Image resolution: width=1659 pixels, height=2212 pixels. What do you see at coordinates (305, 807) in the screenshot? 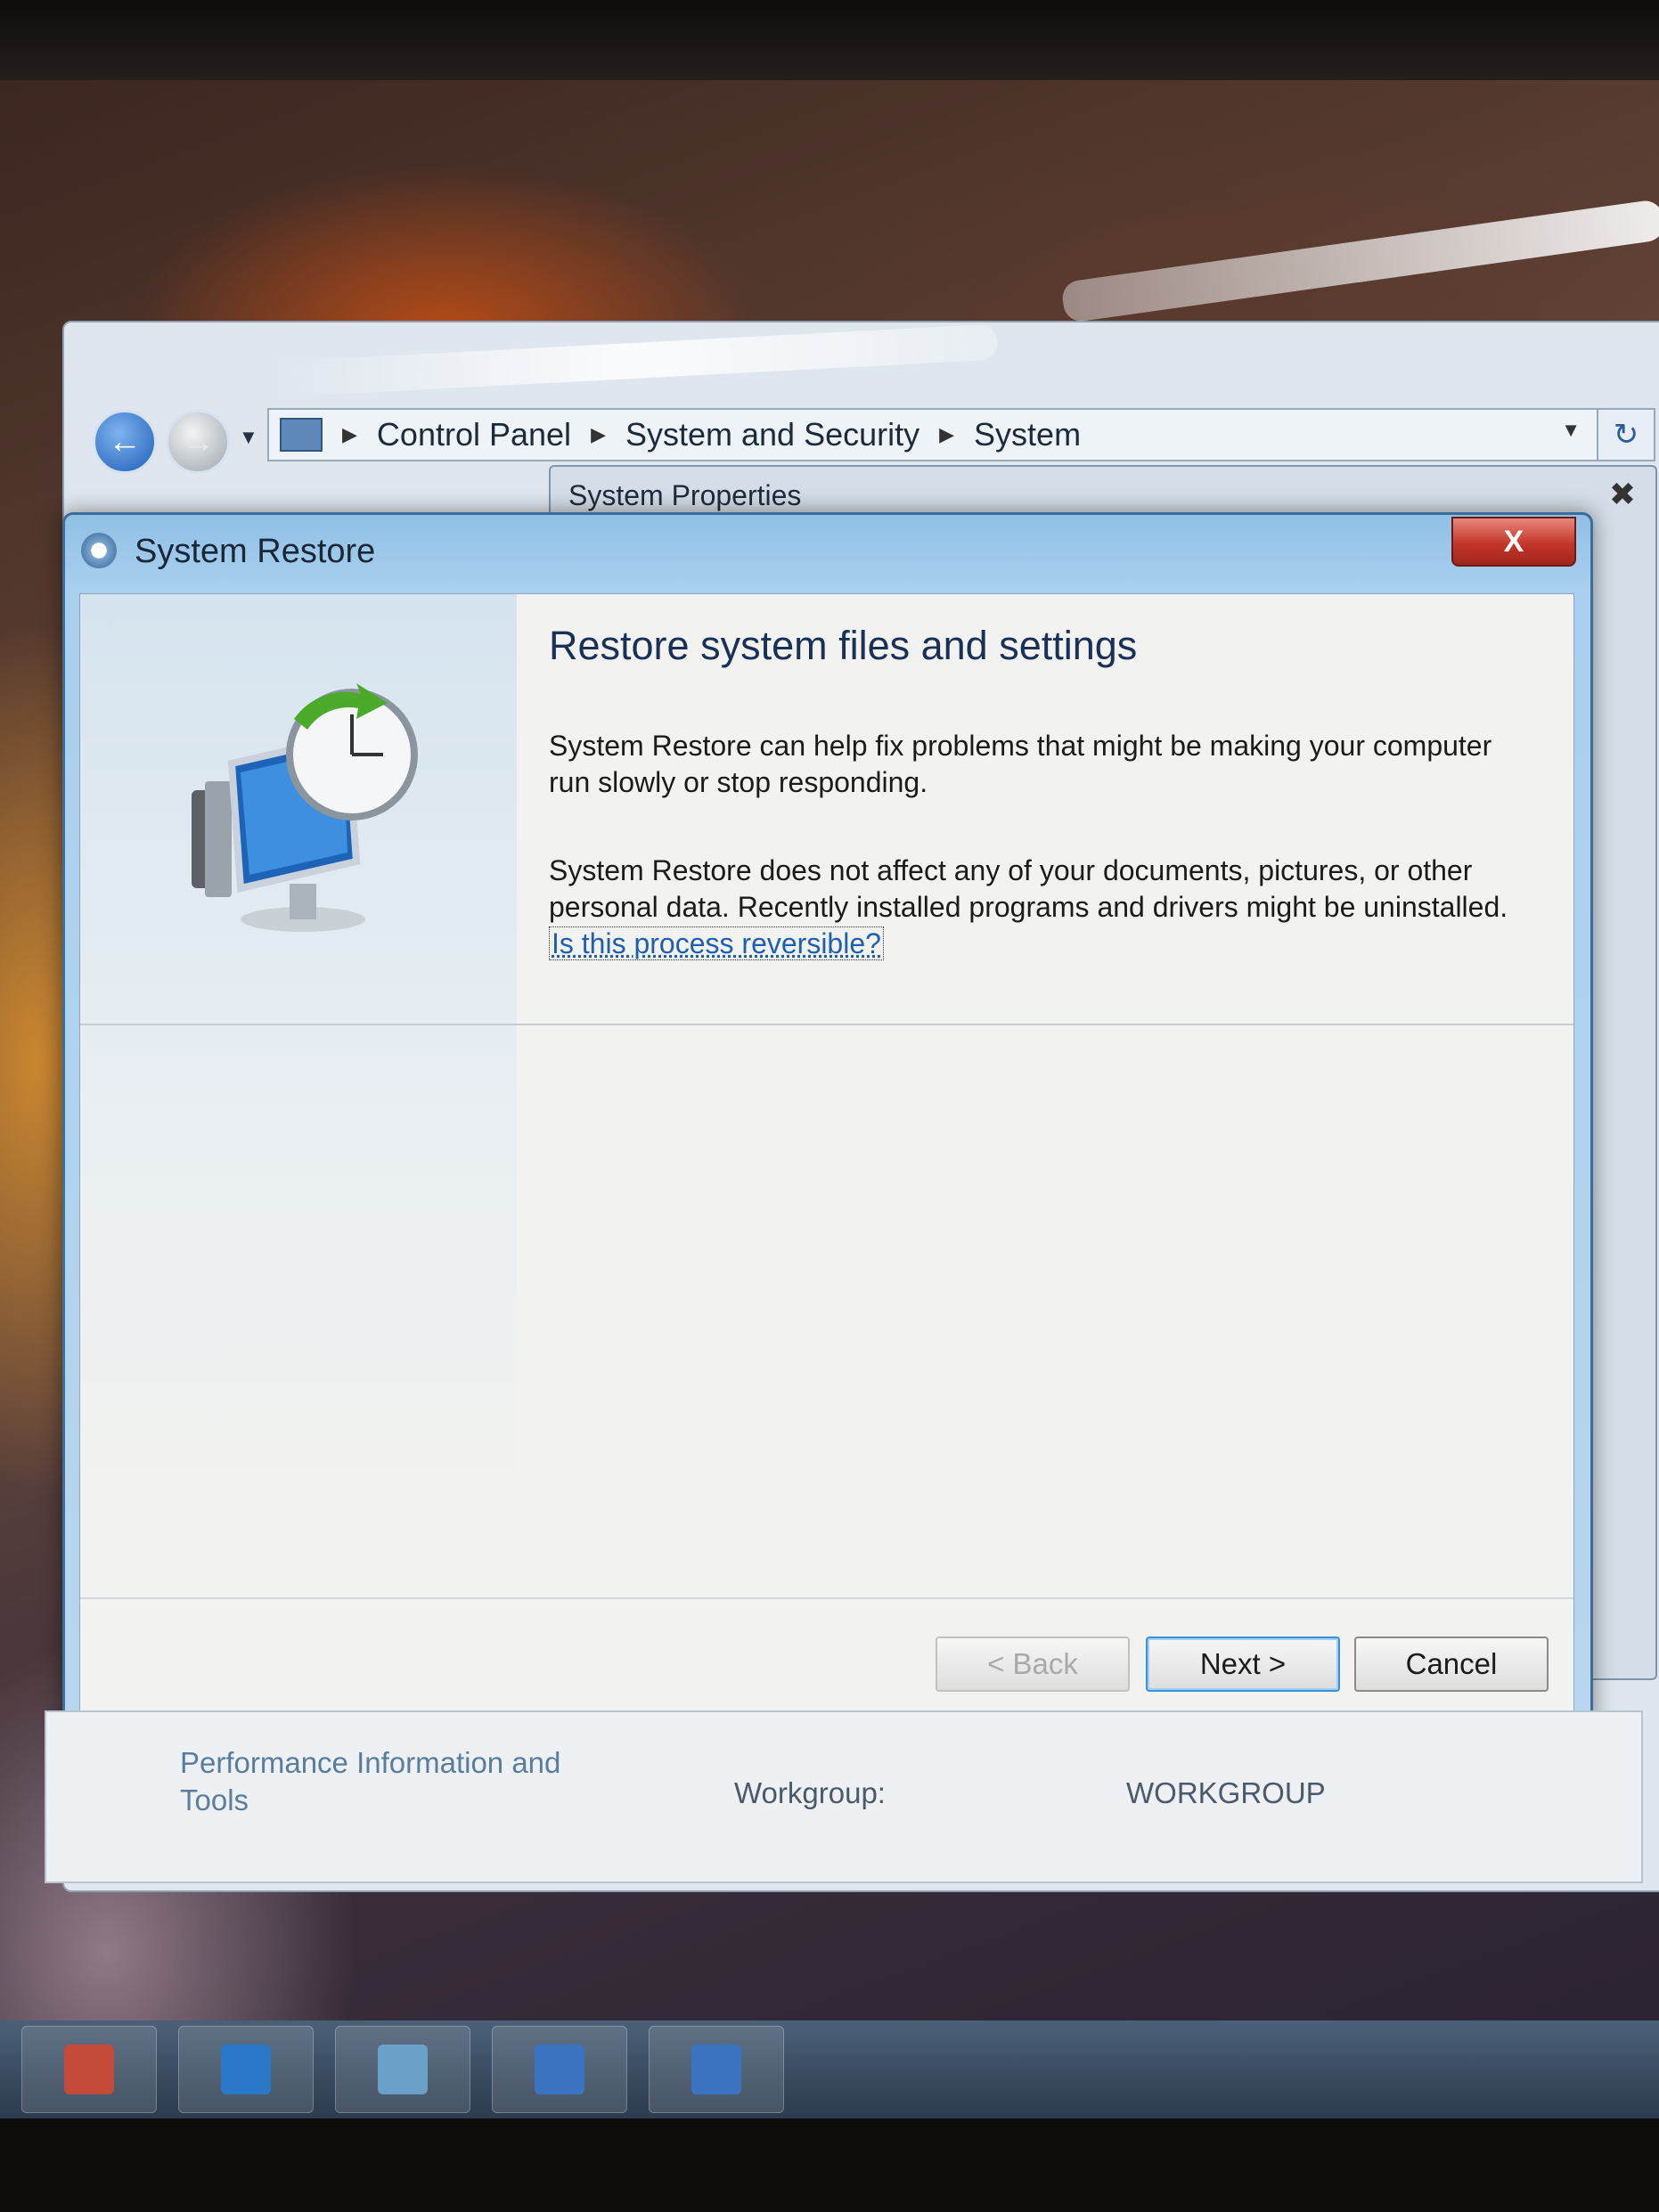
I see `system-restore-illustration` at bounding box center [305, 807].